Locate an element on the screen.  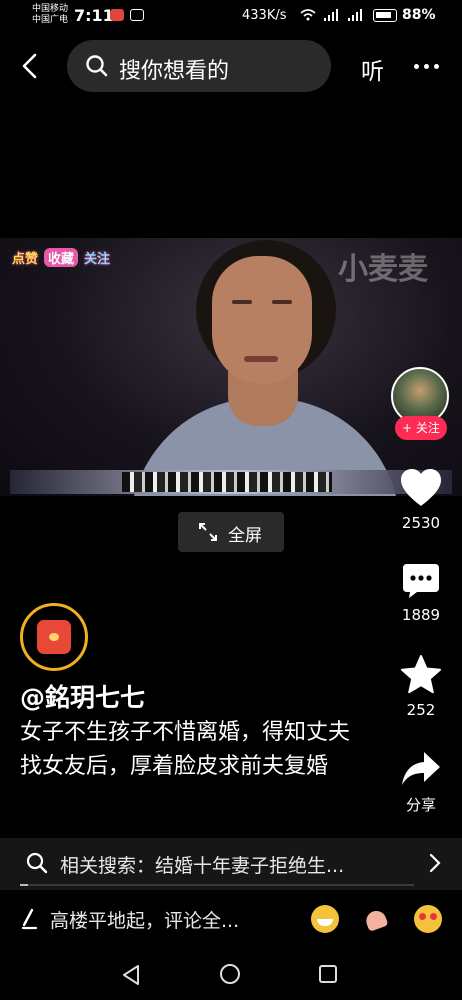
system-back-icon is located at coordinates (131, 975).